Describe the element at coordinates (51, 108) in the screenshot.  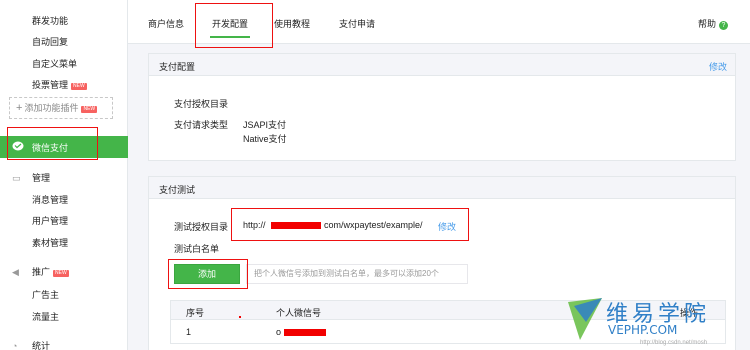
I see `add-plugin-label: 添加功能插件` at that location.